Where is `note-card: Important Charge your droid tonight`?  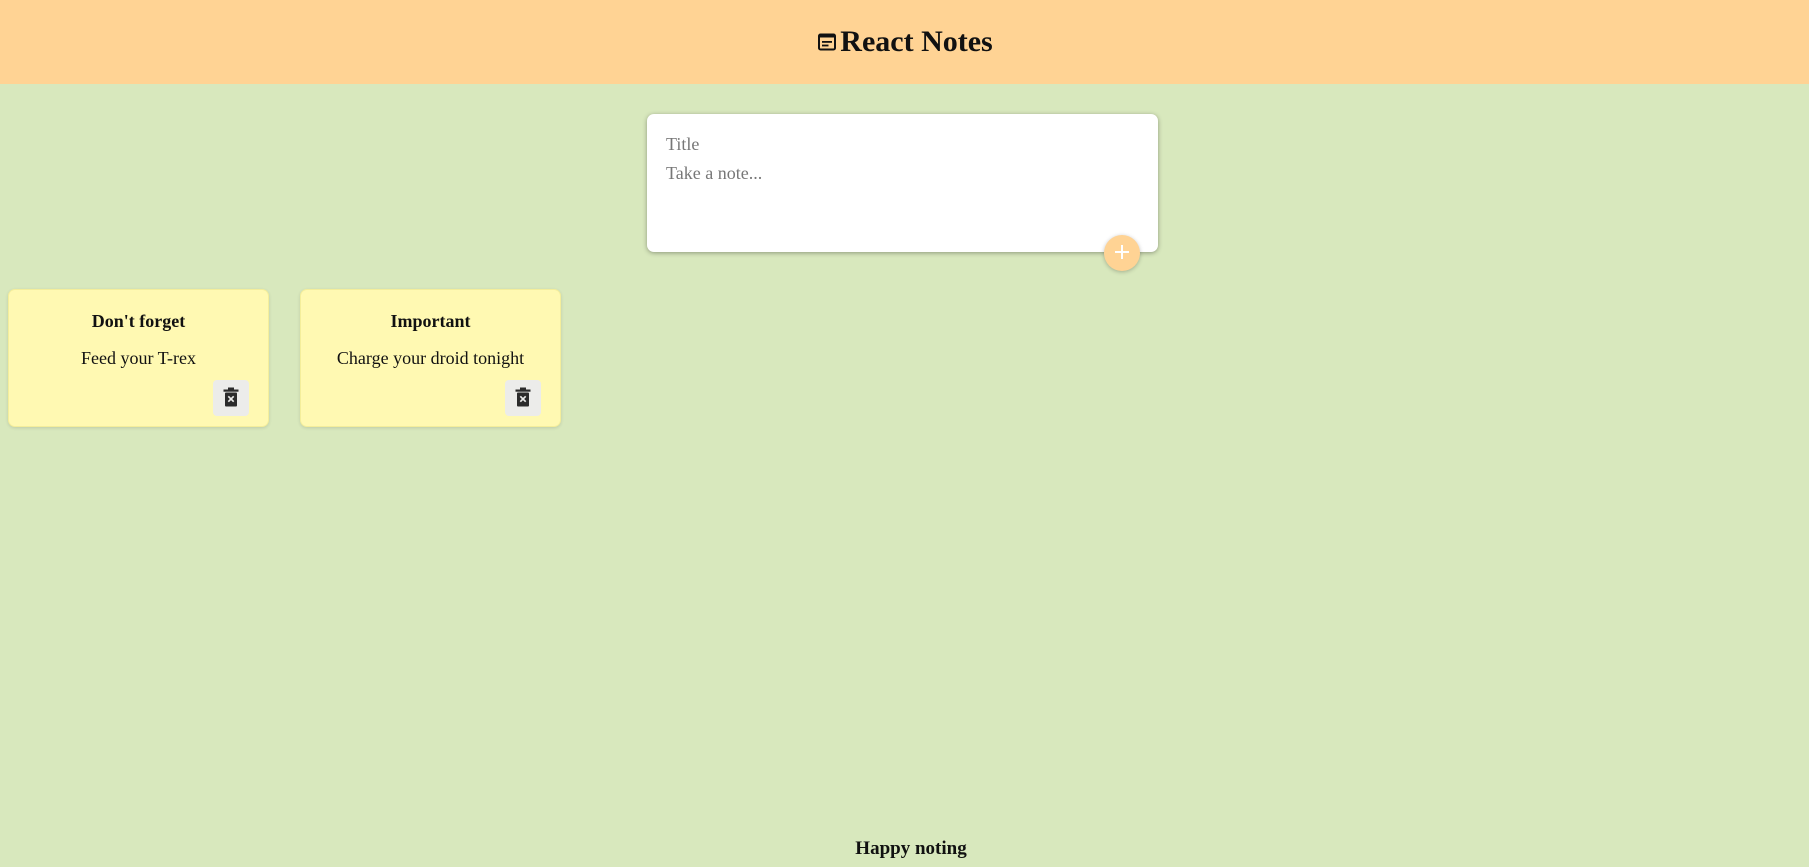
note-card: Important Charge your droid tonight is located at coordinates (430, 358).